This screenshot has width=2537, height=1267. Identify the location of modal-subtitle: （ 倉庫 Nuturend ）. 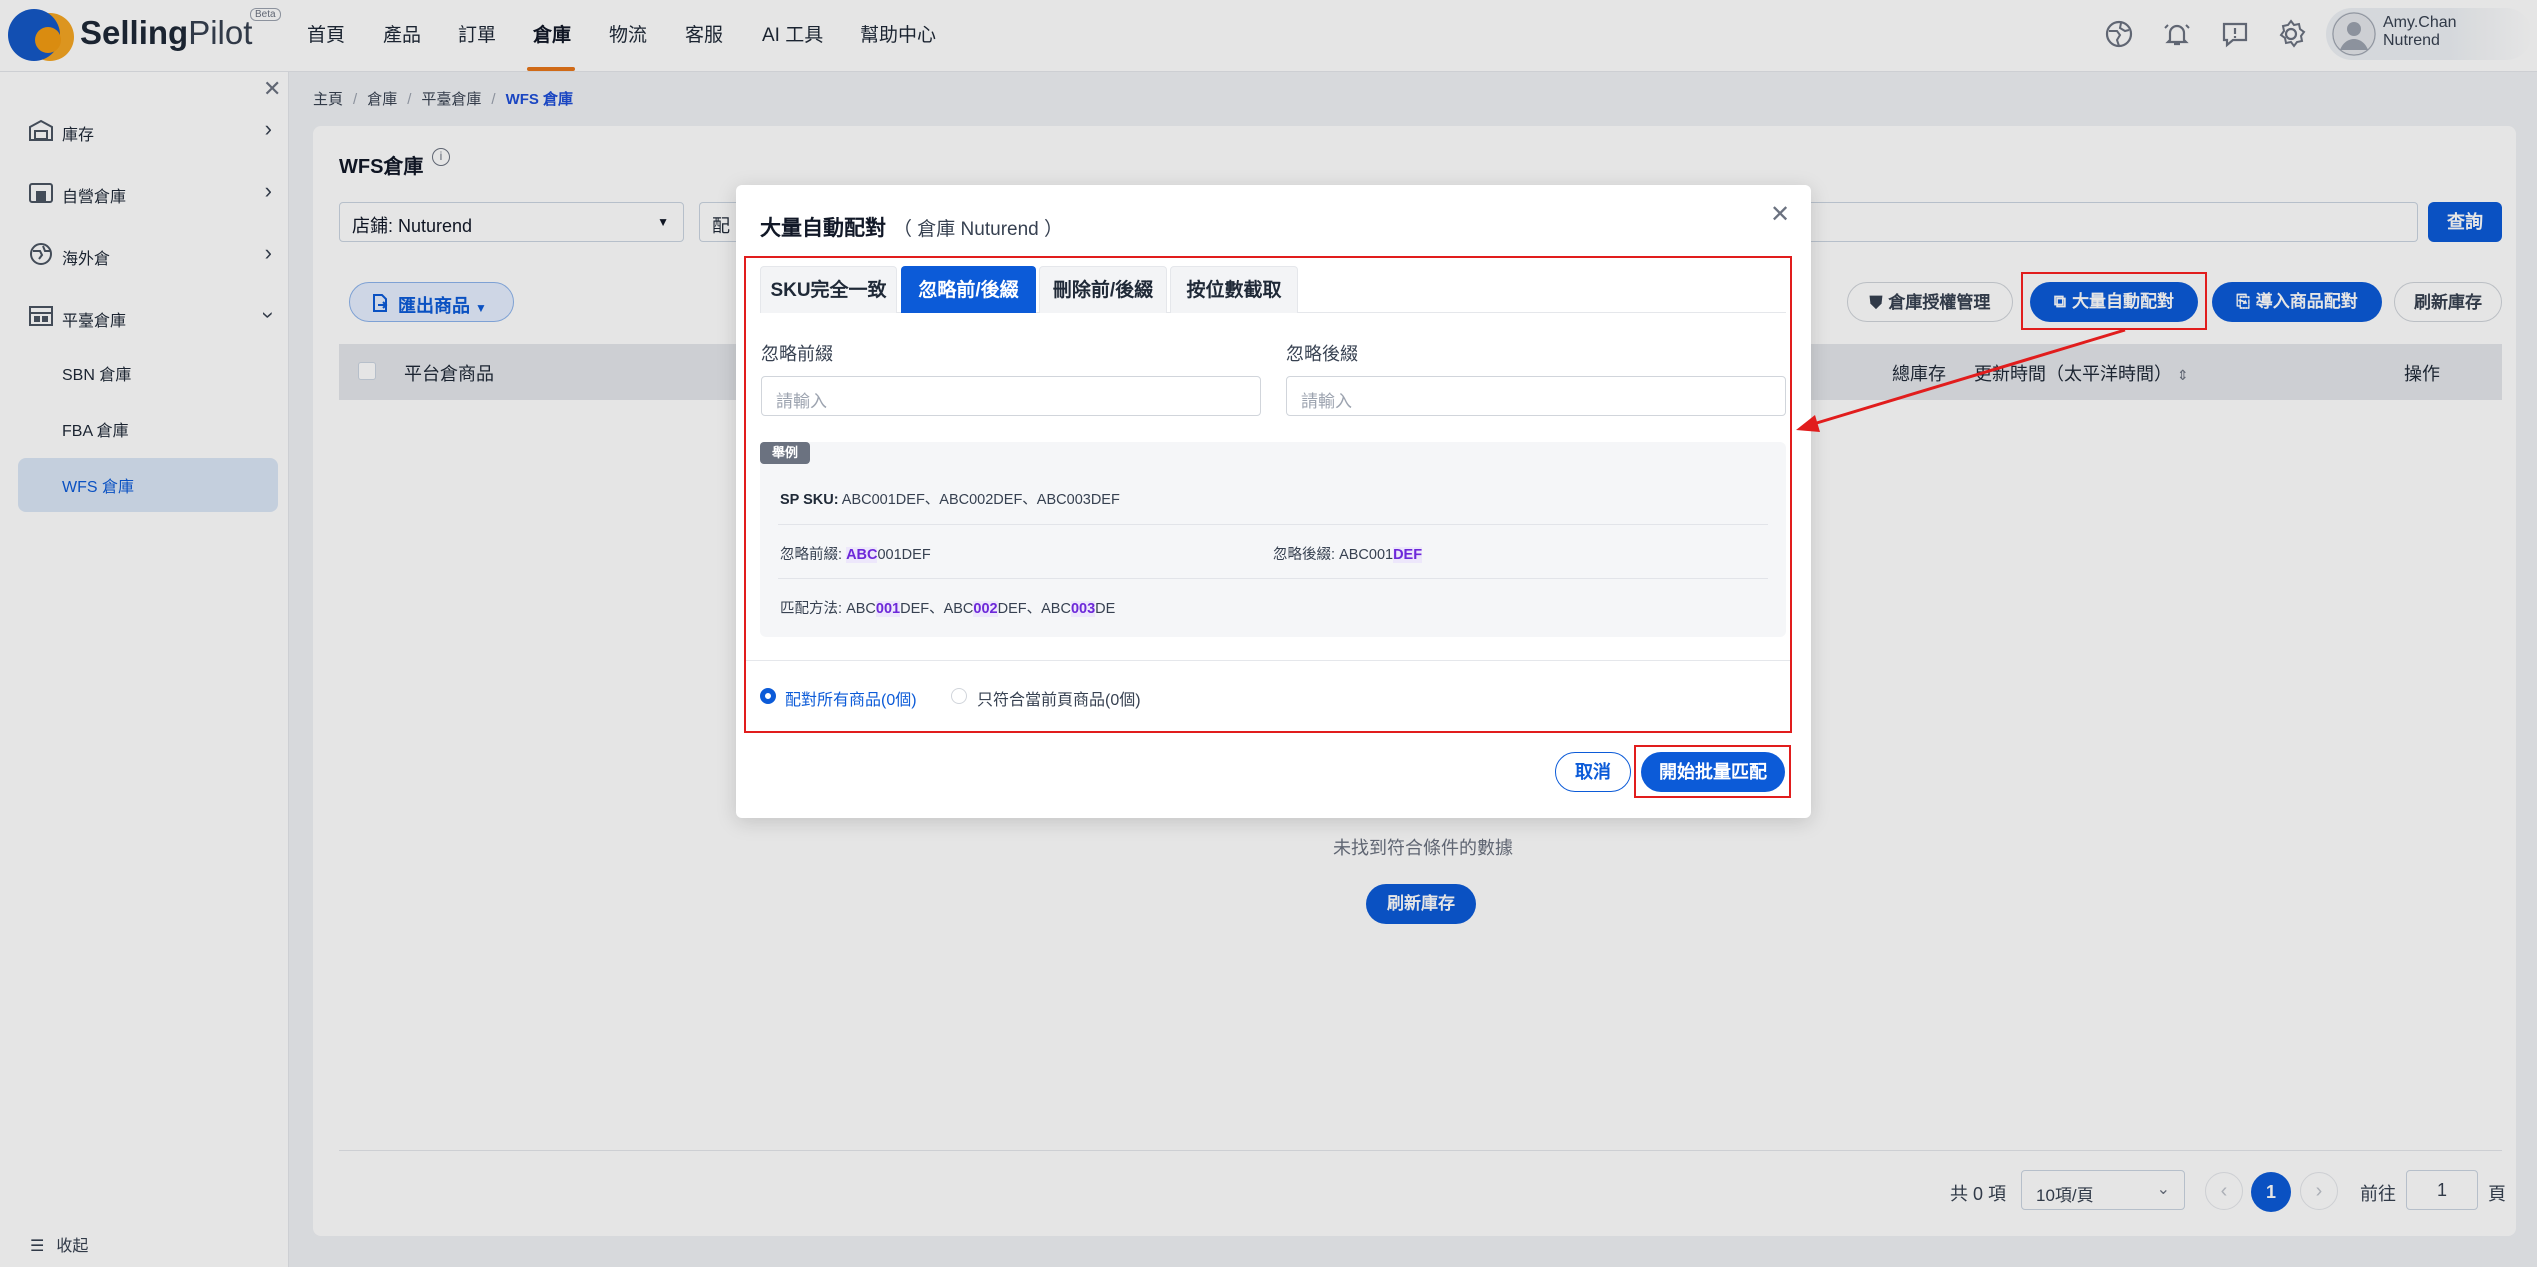
(978, 229).